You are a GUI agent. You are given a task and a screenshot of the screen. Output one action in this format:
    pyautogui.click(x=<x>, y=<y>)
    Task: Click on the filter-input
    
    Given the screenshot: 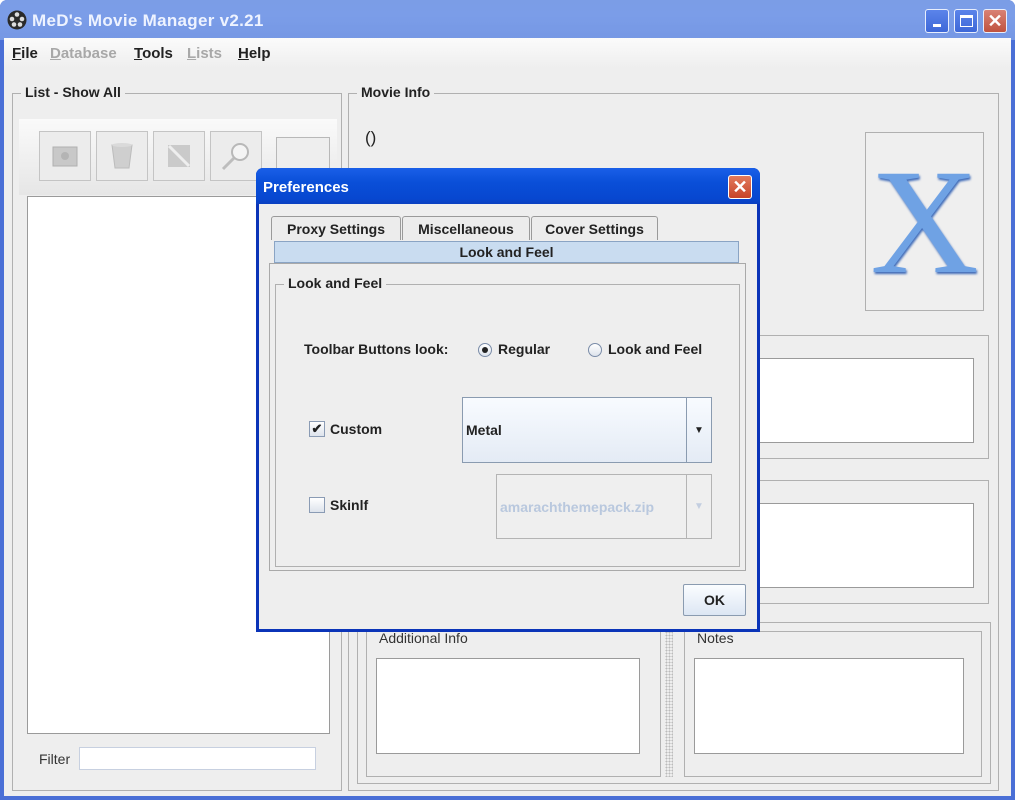 What is the action you would take?
    pyautogui.click(x=197, y=758)
    